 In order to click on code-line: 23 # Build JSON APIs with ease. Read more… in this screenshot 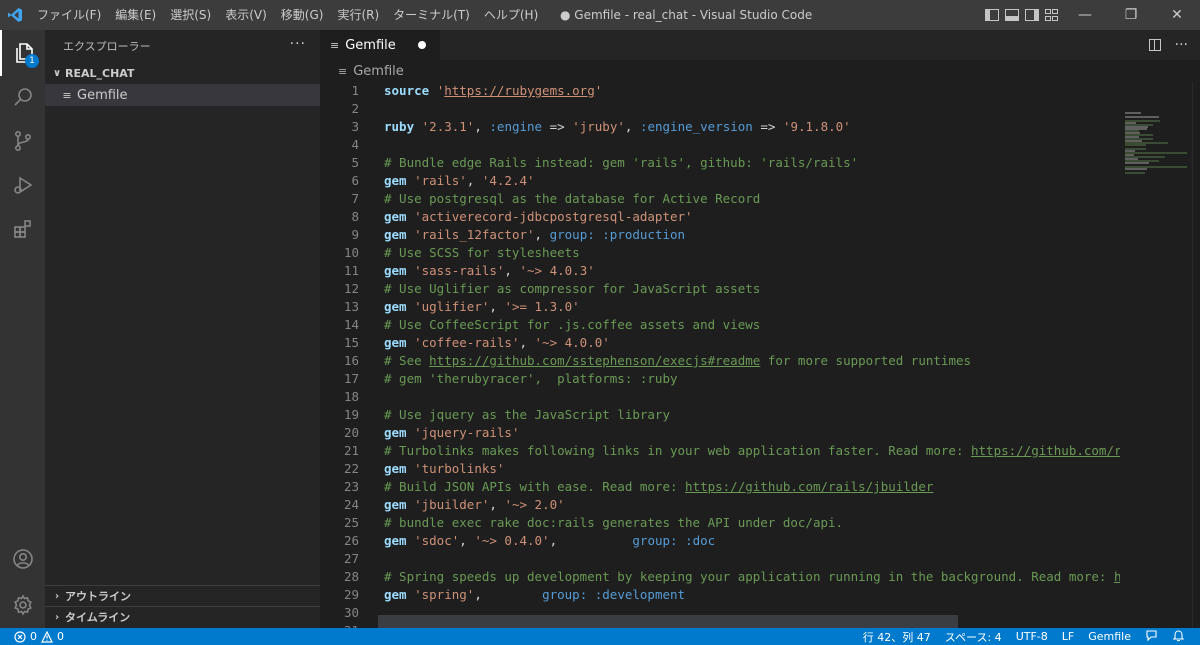, I will do `click(720, 487)`.